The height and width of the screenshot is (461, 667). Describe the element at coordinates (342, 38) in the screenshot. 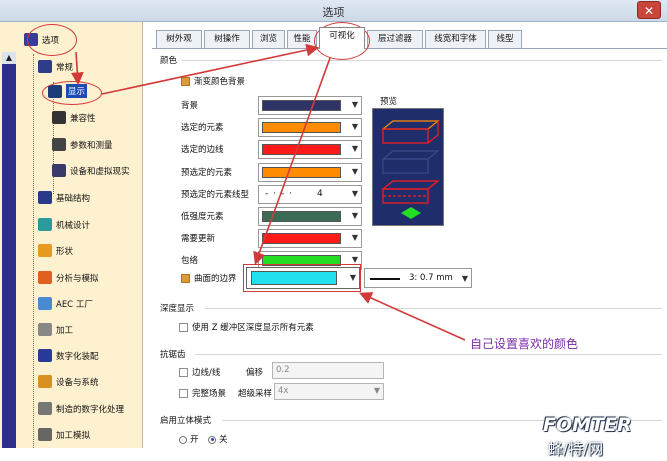

I see `tab-4: 可视化` at that location.